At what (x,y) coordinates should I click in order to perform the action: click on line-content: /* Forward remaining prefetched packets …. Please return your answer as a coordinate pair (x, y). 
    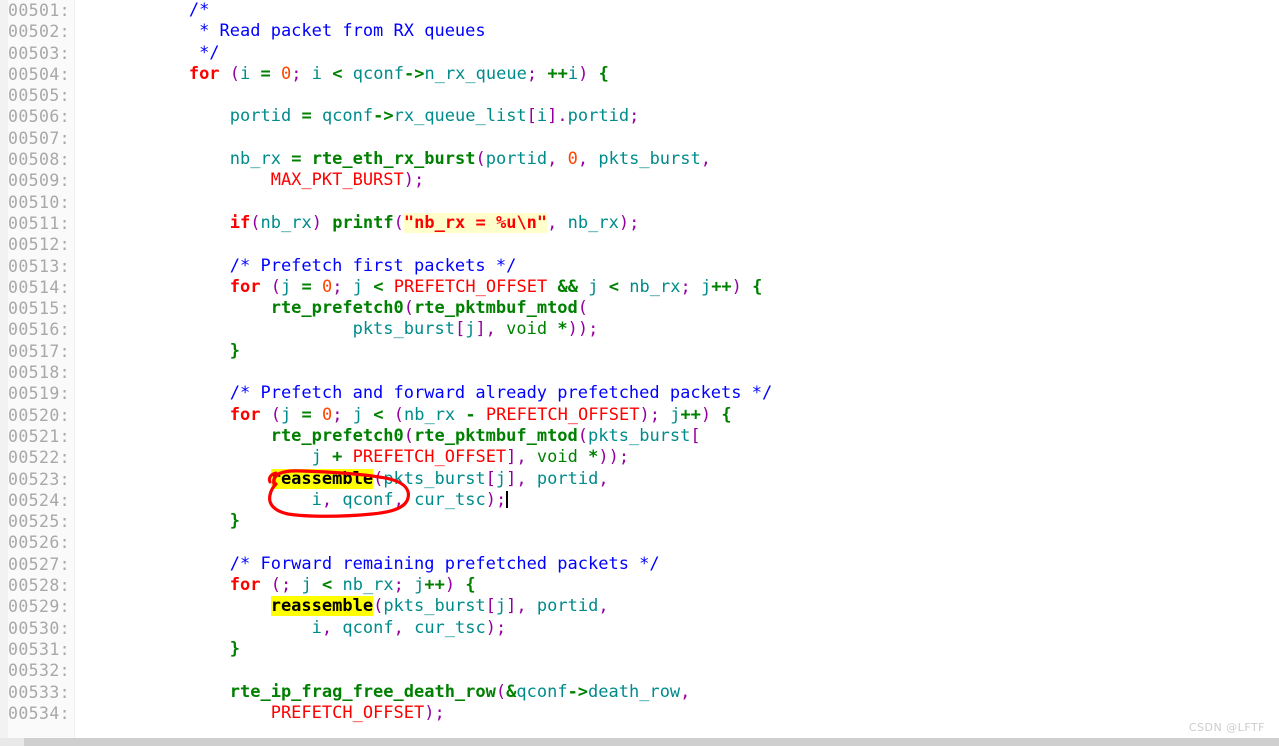
    Looking at the image, I should click on (363, 564).